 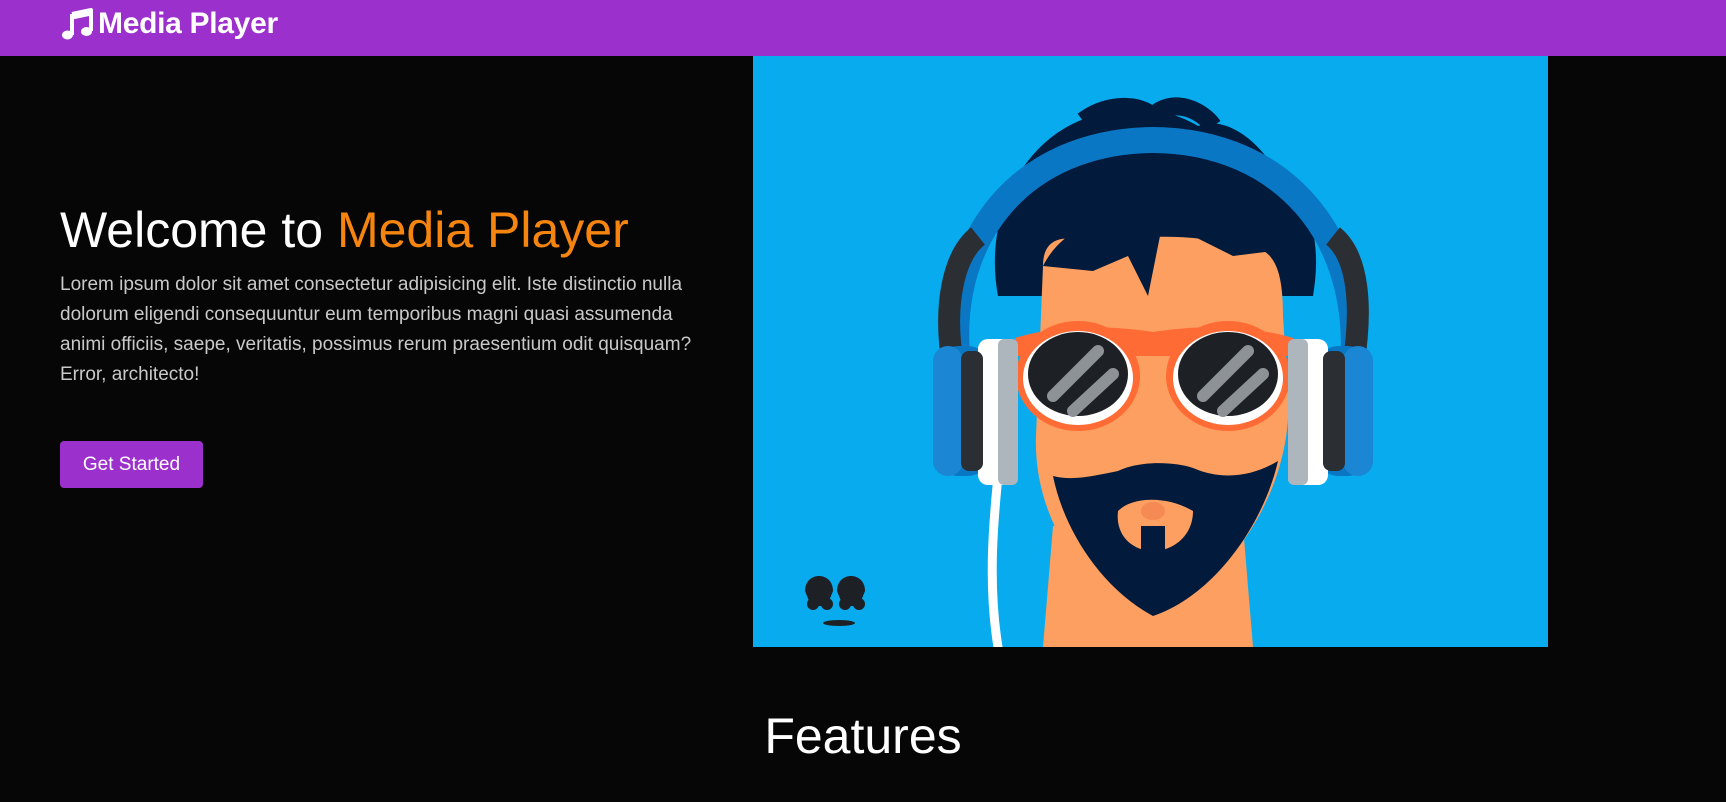 What do you see at coordinates (188, 23) in the screenshot?
I see `brand-name: Media Player` at bounding box center [188, 23].